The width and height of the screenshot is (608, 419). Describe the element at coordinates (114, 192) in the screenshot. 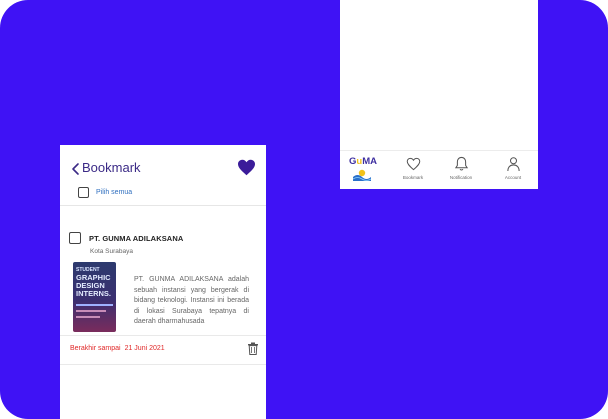

I see `select-all-label: Pilih semua` at that location.